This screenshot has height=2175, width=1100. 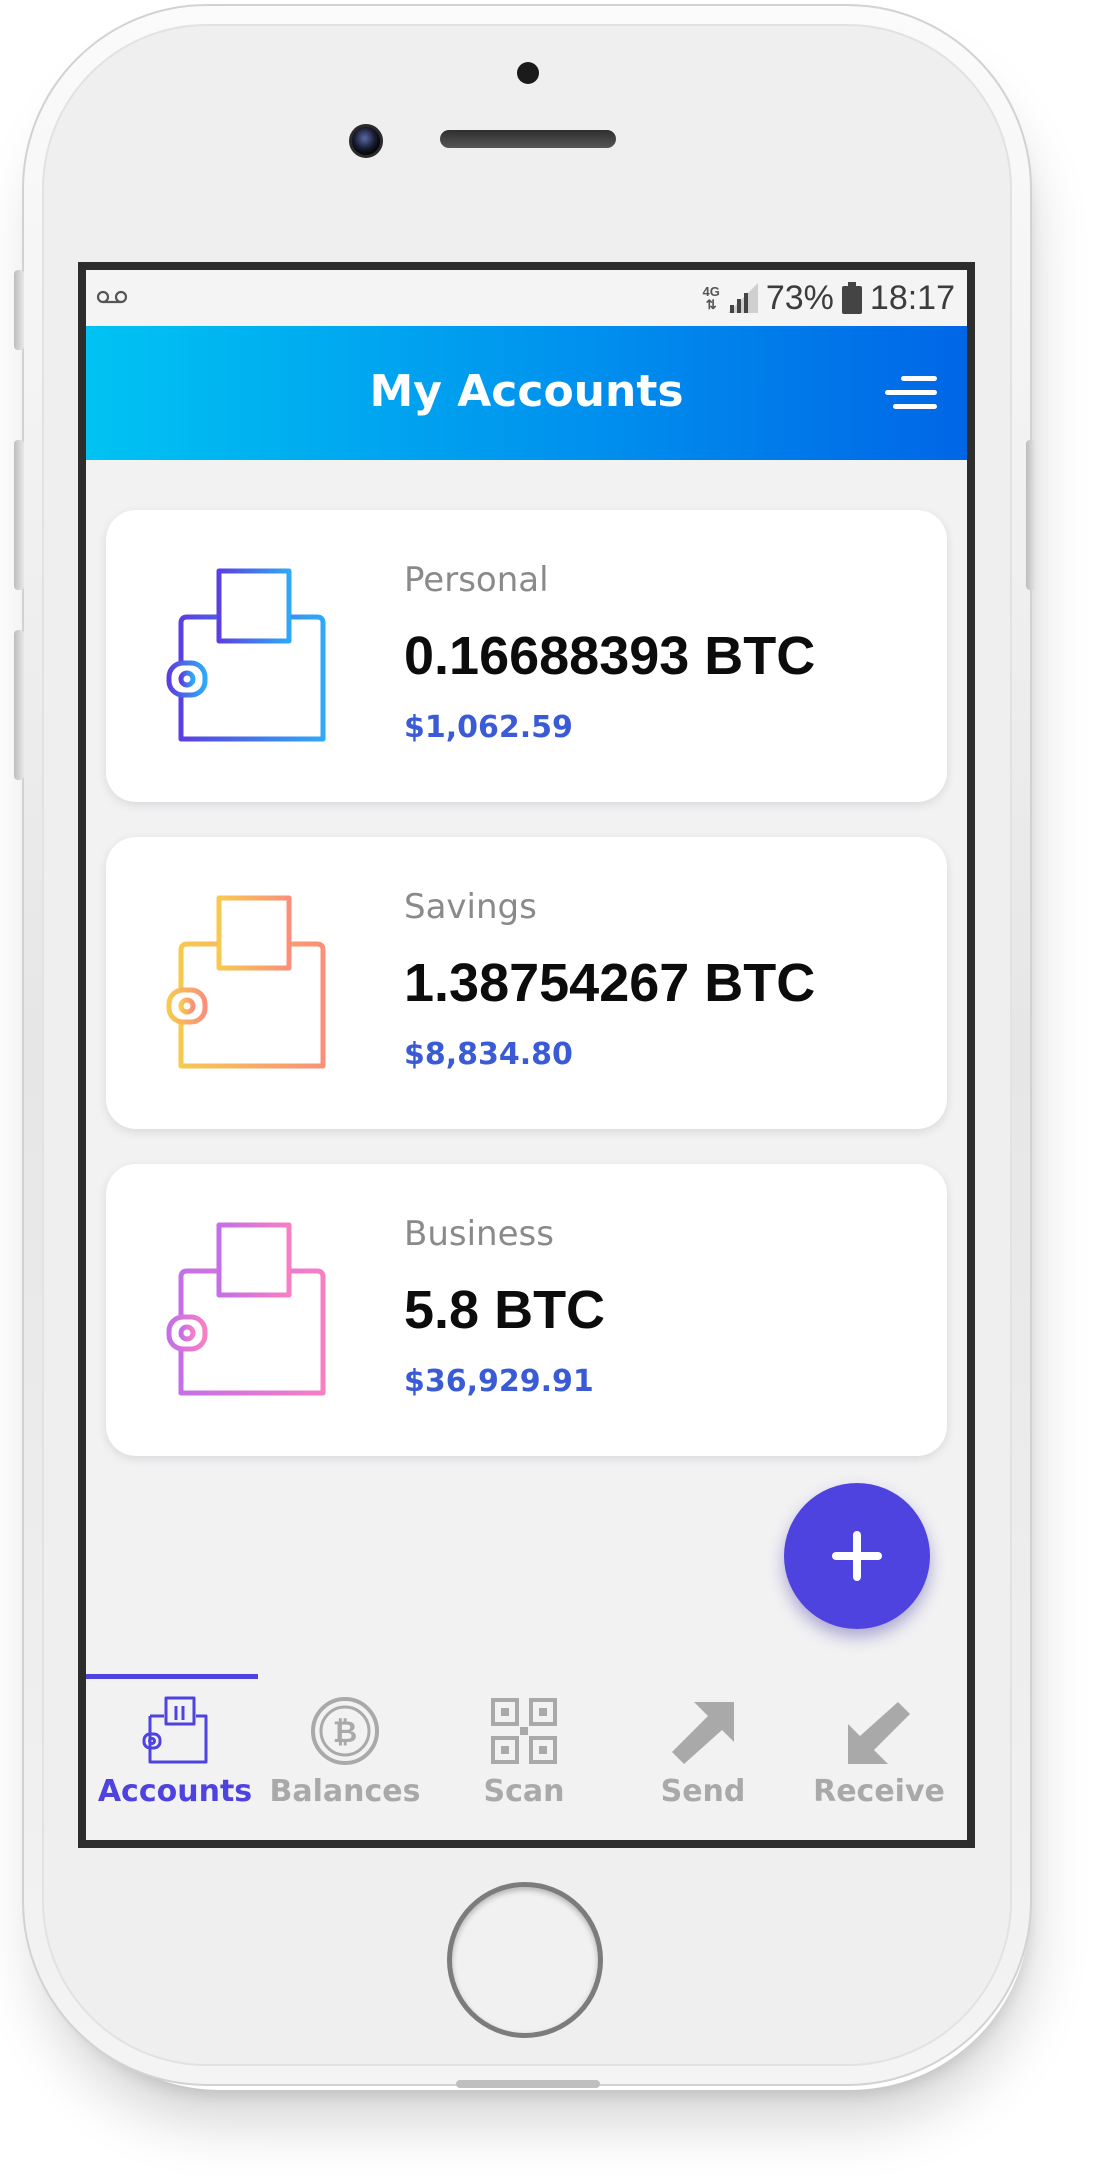 I want to click on nav-label: Scan, so click(x=524, y=1791).